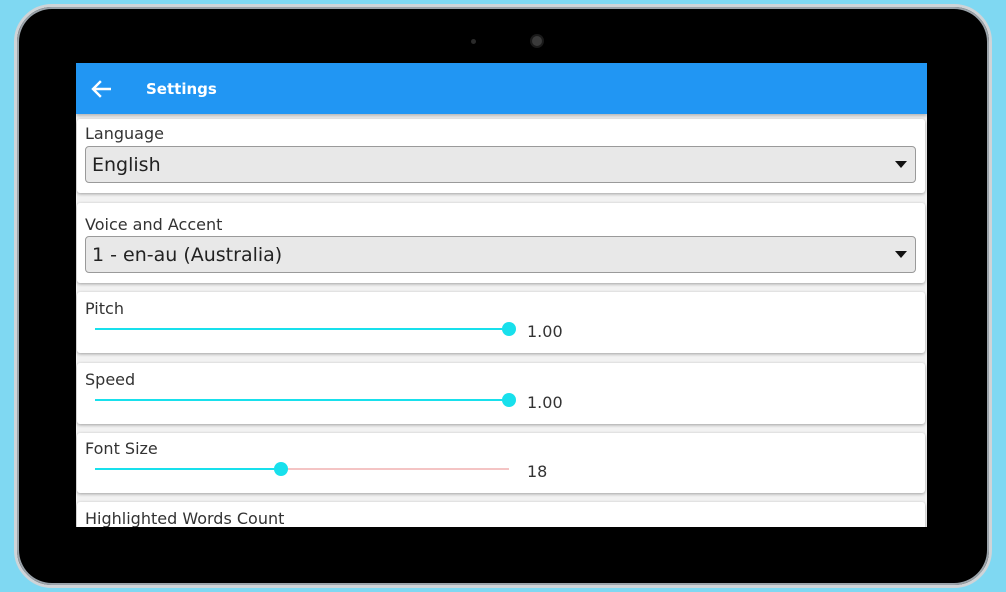  What do you see at coordinates (500, 254) in the screenshot?
I see `voice-select: 1 - en-au (Australia)` at bounding box center [500, 254].